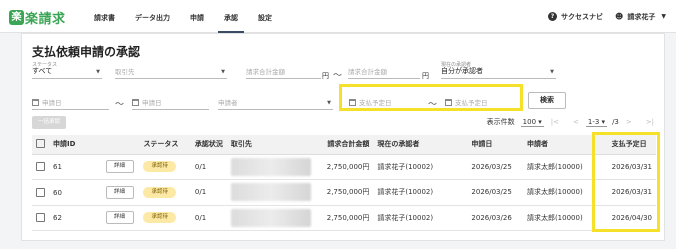 This screenshot has width=676, height=249. Describe the element at coordinates (208, 145) in the screenshot. I see `col-progress: 承認状況` at that location.